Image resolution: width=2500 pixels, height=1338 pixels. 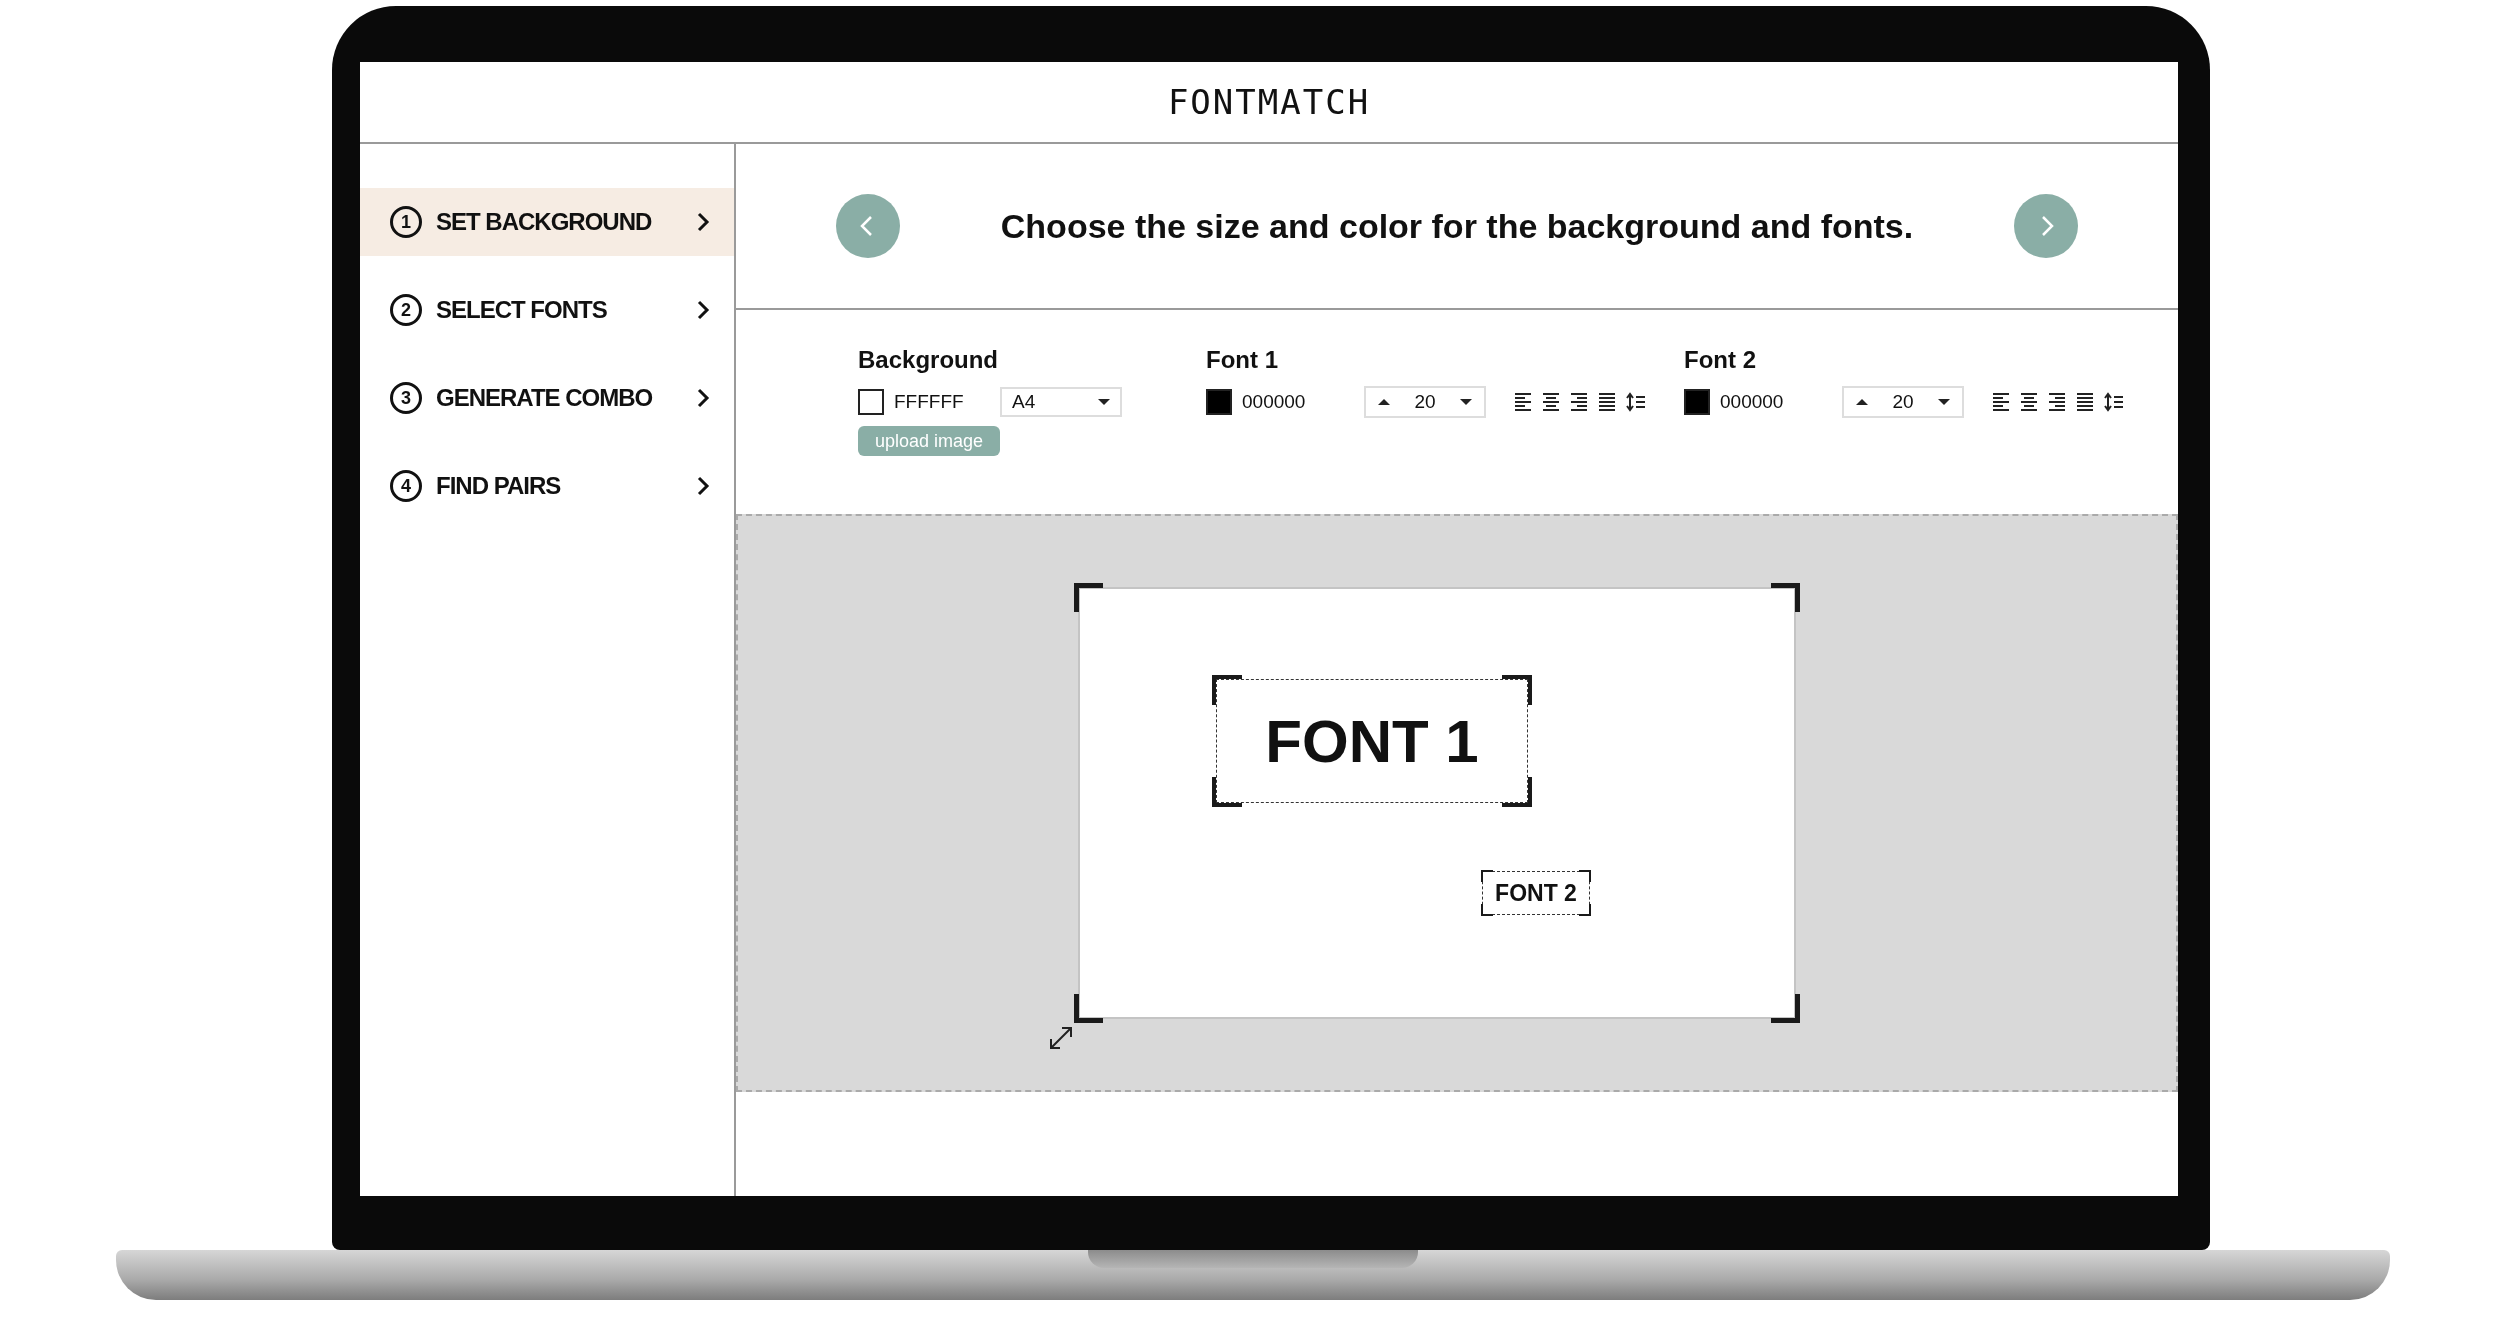 I want to click on sidebar-item: 1 SET BACKGROUND, so click(x=547, y=222).